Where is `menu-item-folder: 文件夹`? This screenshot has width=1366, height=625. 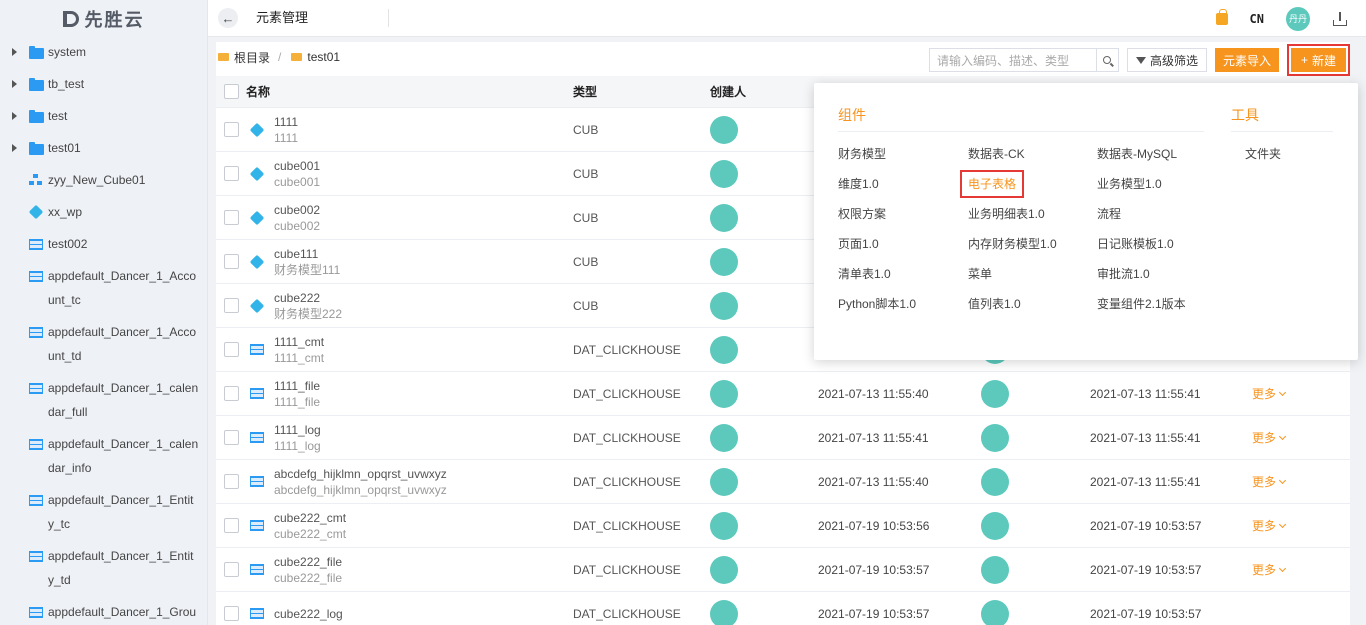 menu-item-folder: 文件夹 is located at coordinates (1263, 154).